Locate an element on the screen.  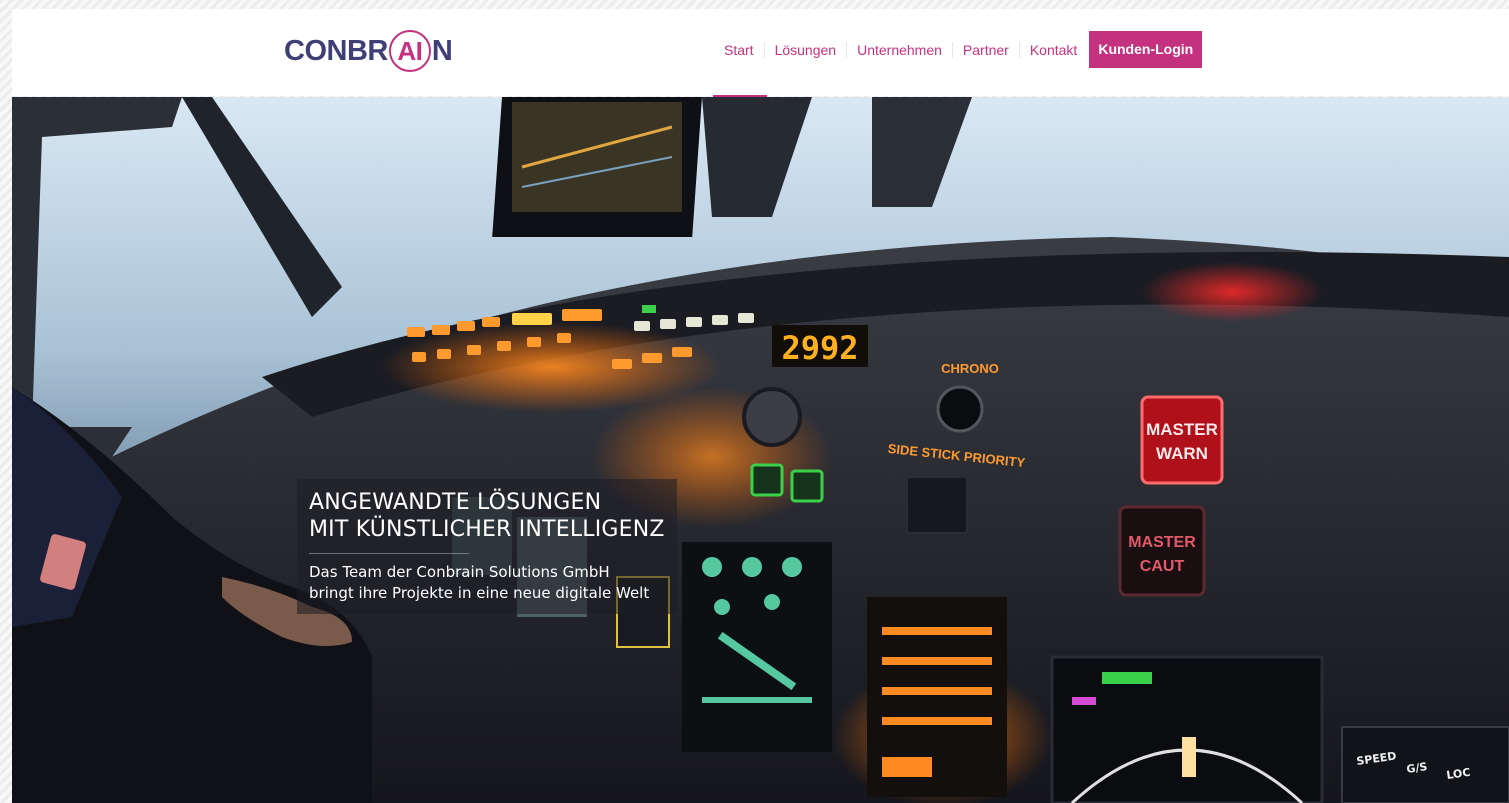
logo-suffix: N is located at coordinates (442, 50).